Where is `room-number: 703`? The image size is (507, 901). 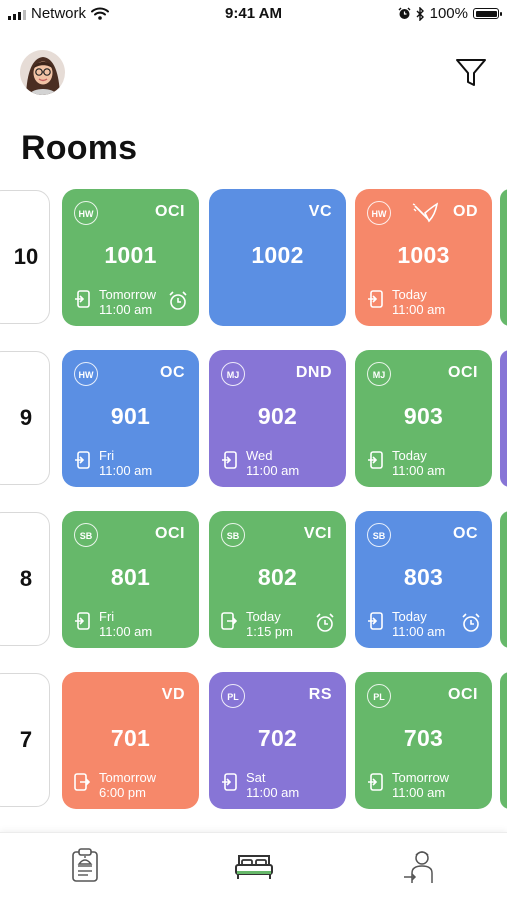
room-number: 703 is located at coordinates (423, 738).